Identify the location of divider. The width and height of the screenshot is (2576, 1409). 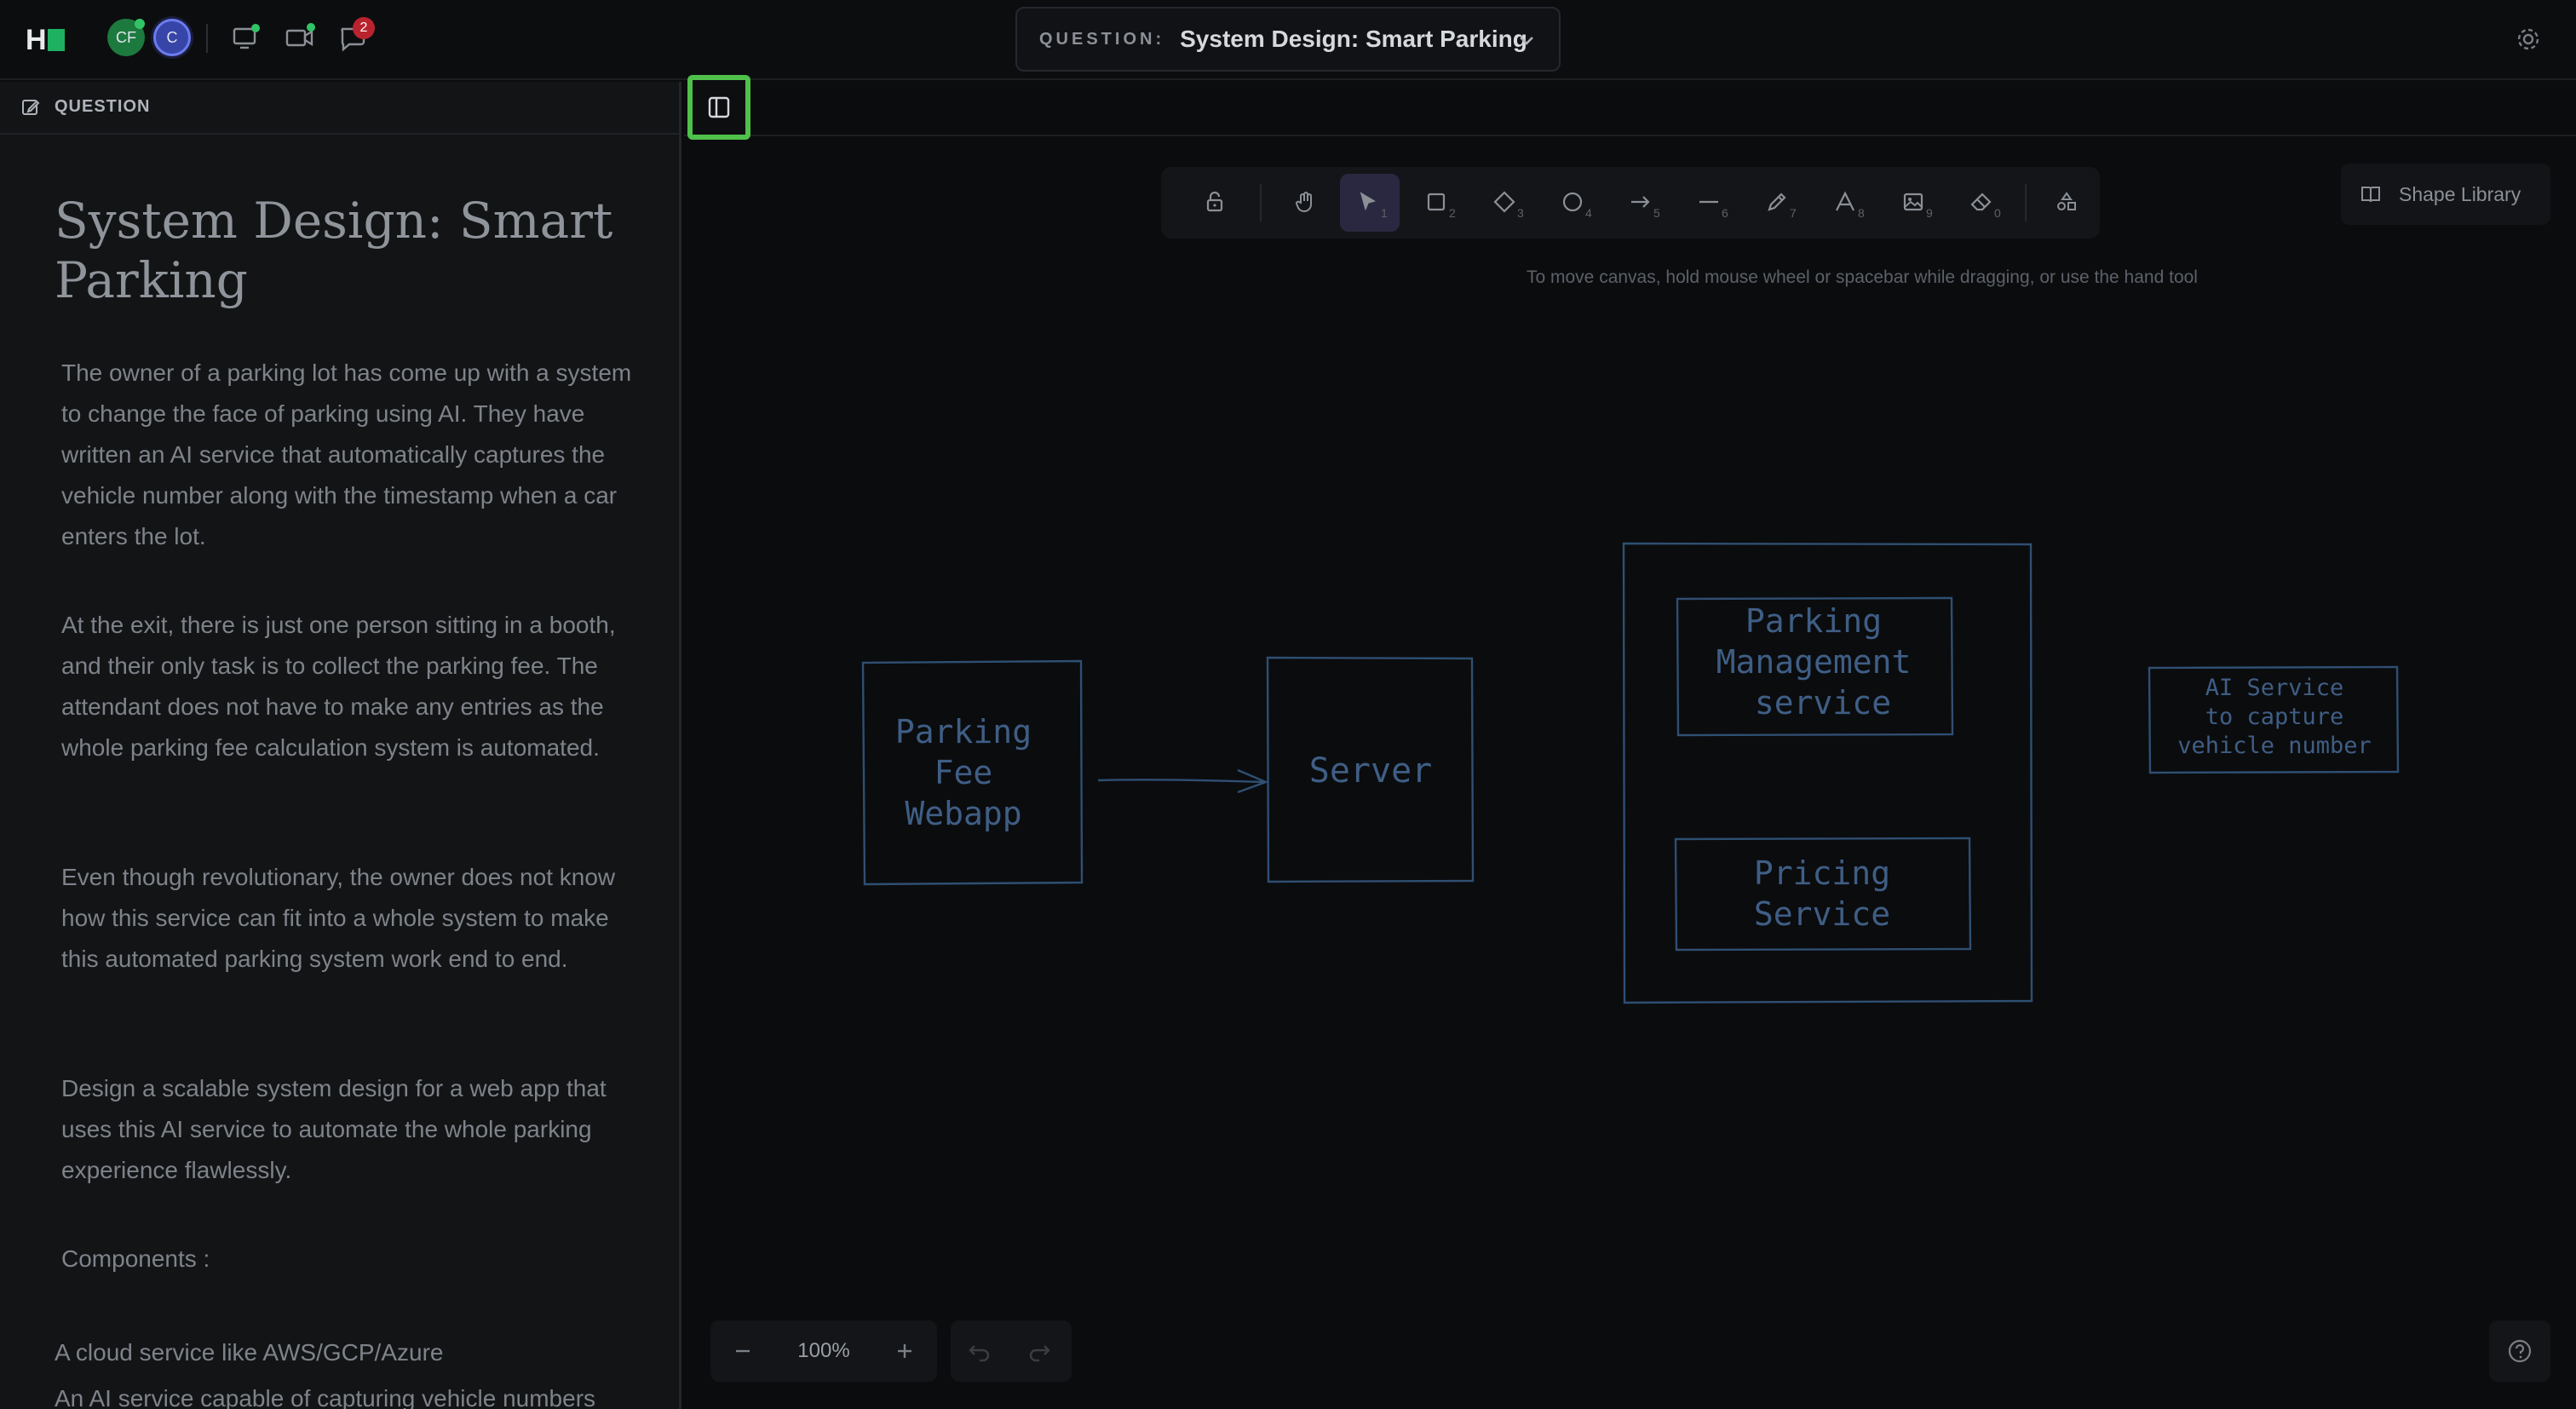
(207, 38).